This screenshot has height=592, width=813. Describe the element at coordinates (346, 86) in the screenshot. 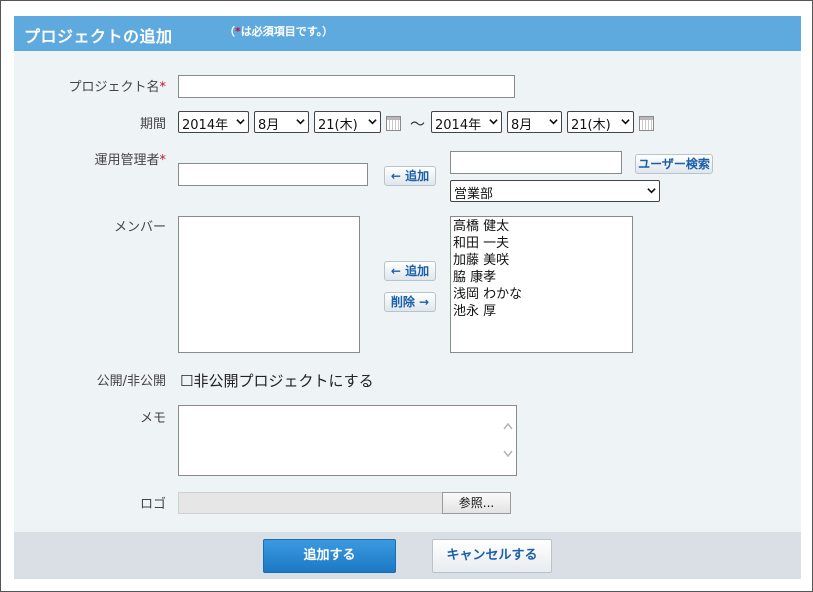

I see `project-name-input` at that location.